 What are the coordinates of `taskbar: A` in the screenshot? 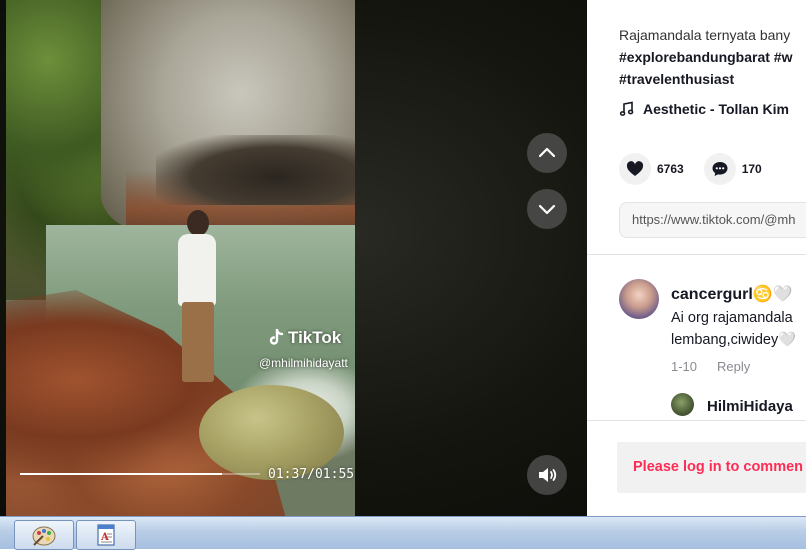 It's located at (403, 533).